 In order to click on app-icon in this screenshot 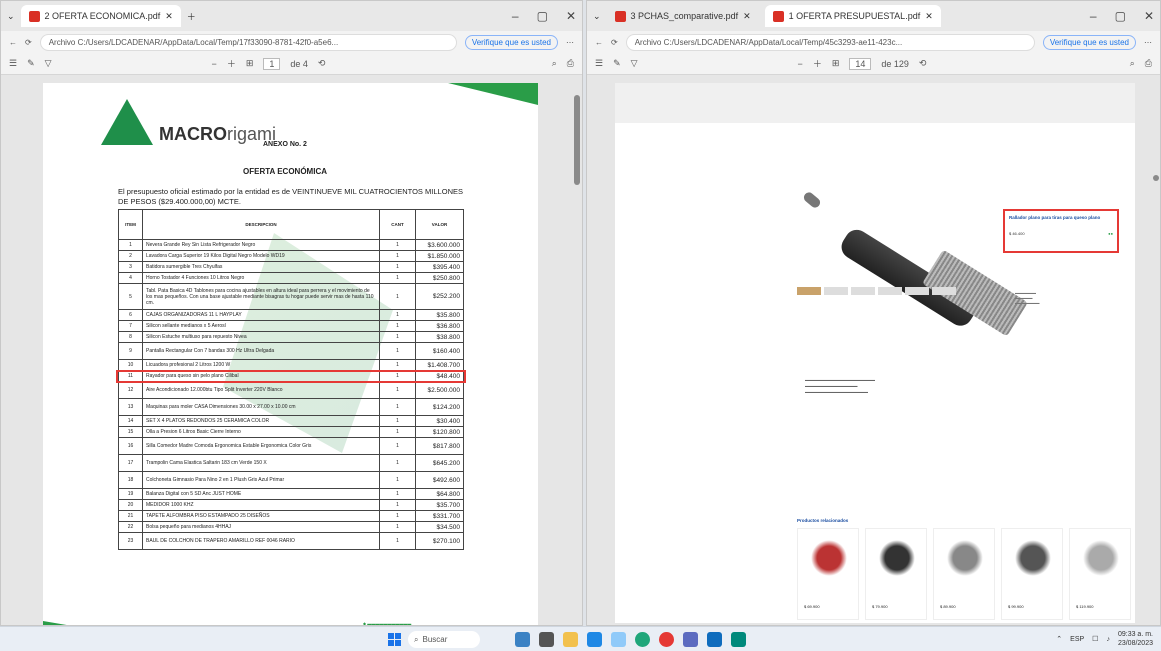, I will do `click(738, 639)`.